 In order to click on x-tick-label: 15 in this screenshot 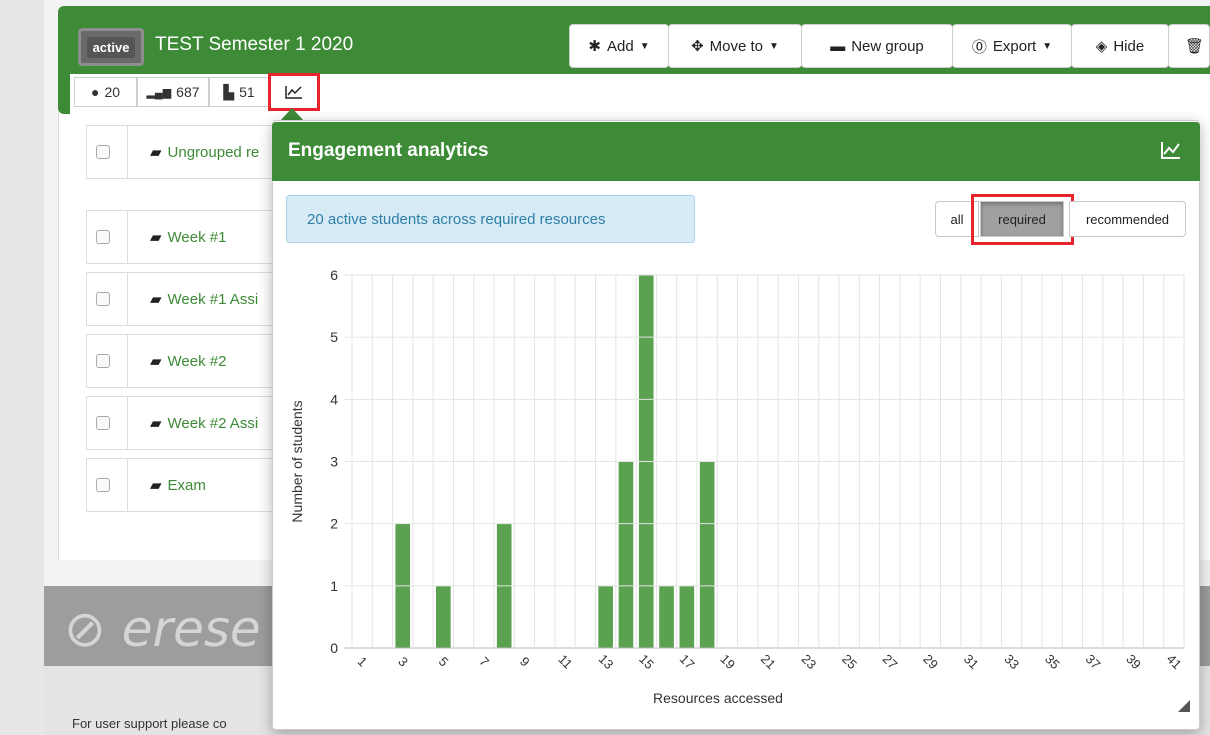, I will do `click(646, 661)`.